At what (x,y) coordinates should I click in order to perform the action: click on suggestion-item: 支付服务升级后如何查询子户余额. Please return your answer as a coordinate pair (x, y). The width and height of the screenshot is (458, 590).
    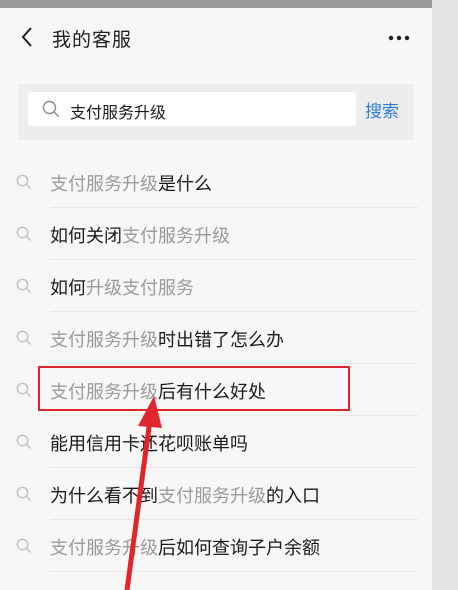
    Looking at the image, I should click on (216, 546).